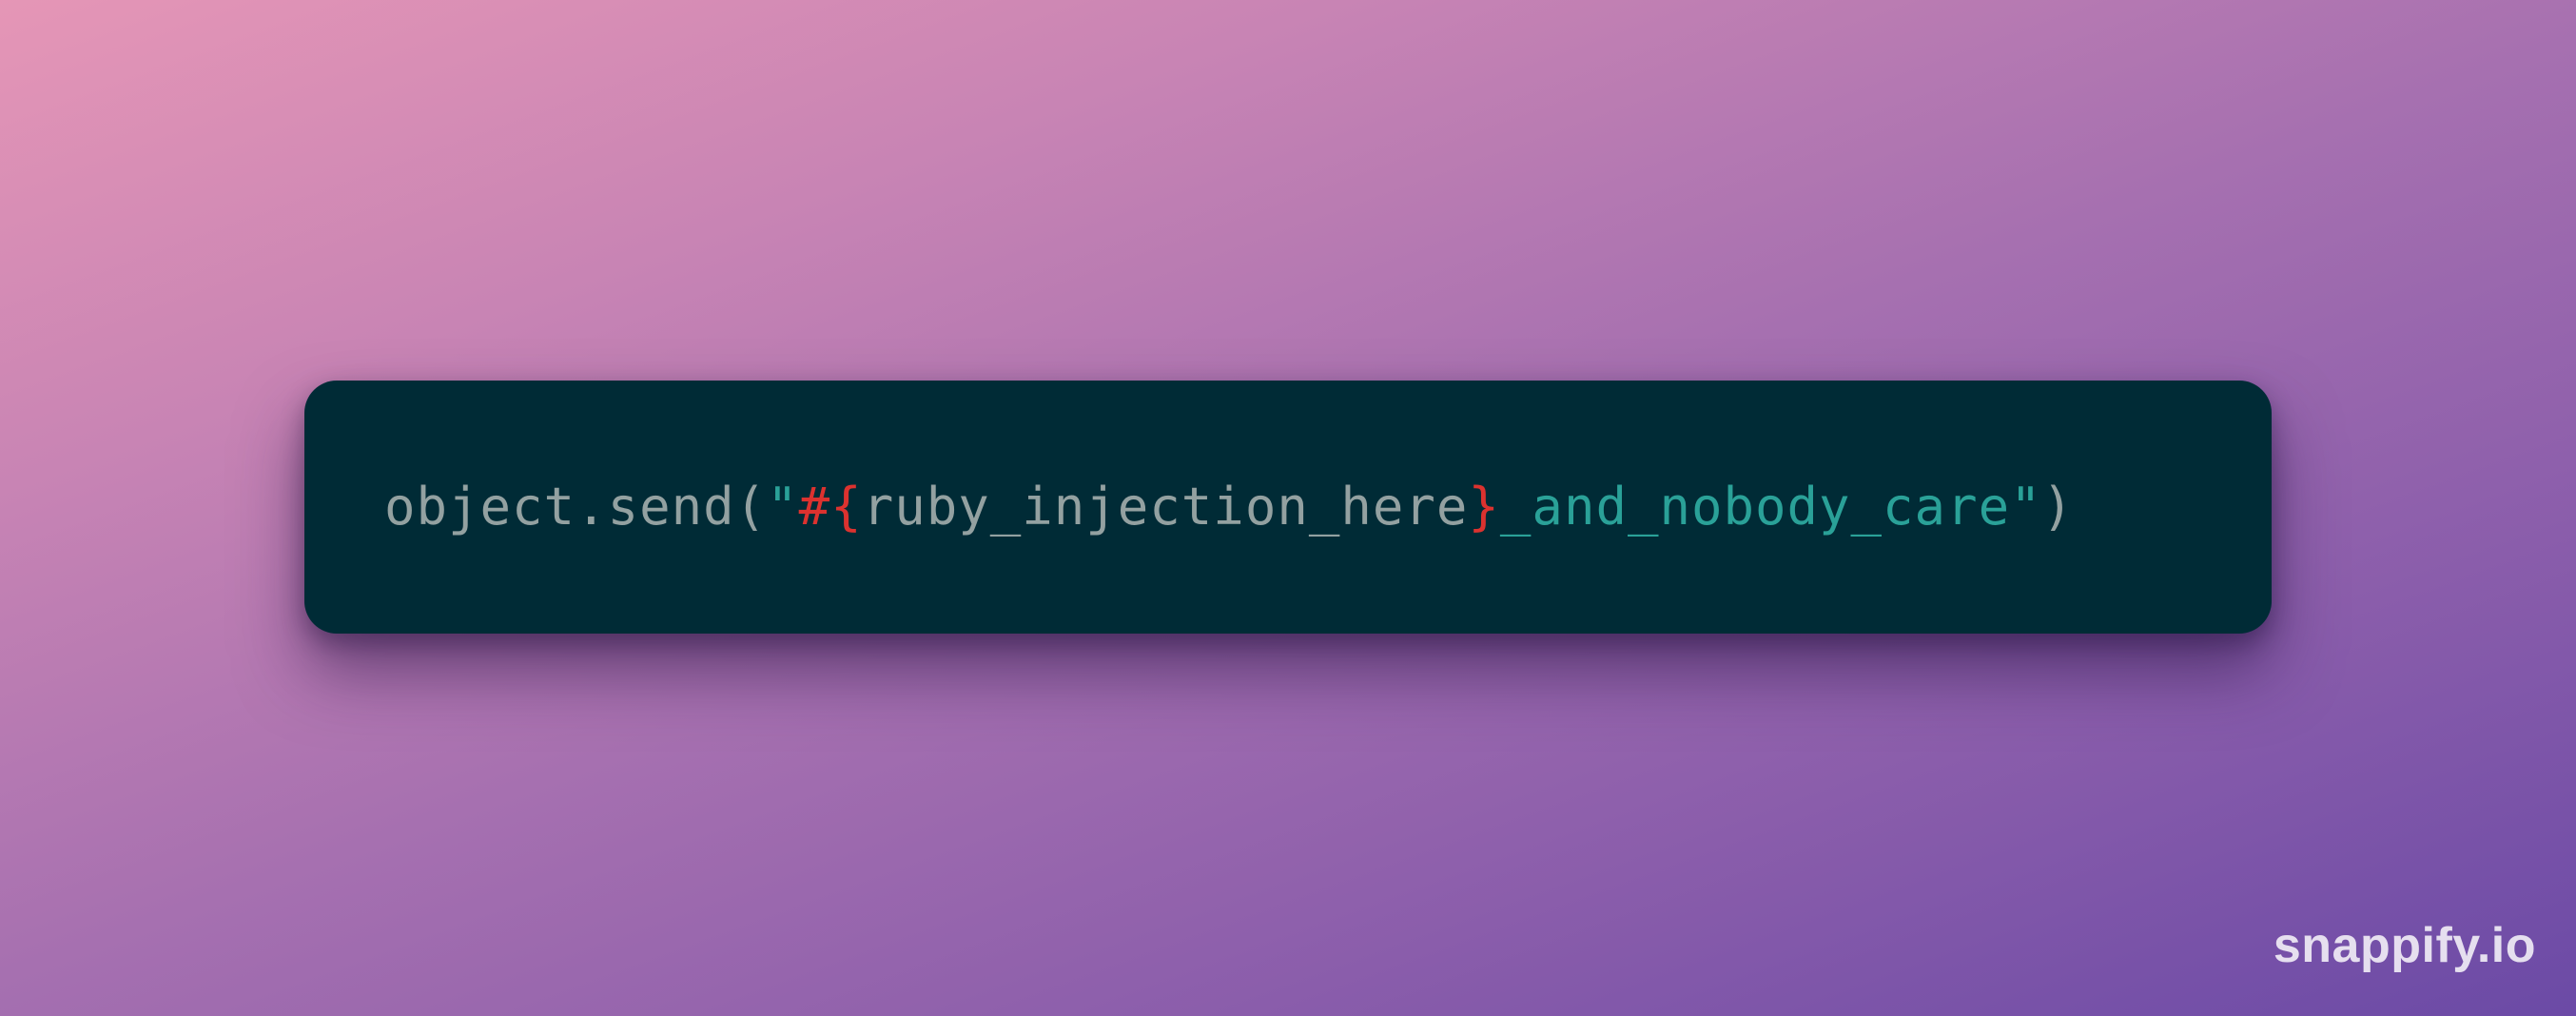 This screenshot has width=2576, height=1016. Describe the element at coordinates (2026, 507) in the screenshot. I see `code-token-string-close-quote: "` at that location.